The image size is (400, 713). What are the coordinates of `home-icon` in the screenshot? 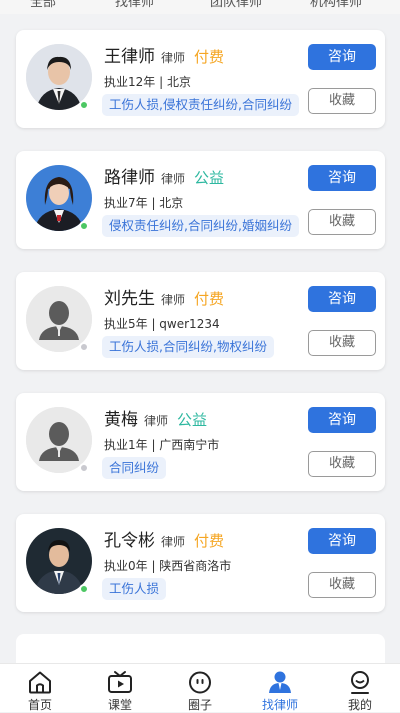 It's located at (40, 682).